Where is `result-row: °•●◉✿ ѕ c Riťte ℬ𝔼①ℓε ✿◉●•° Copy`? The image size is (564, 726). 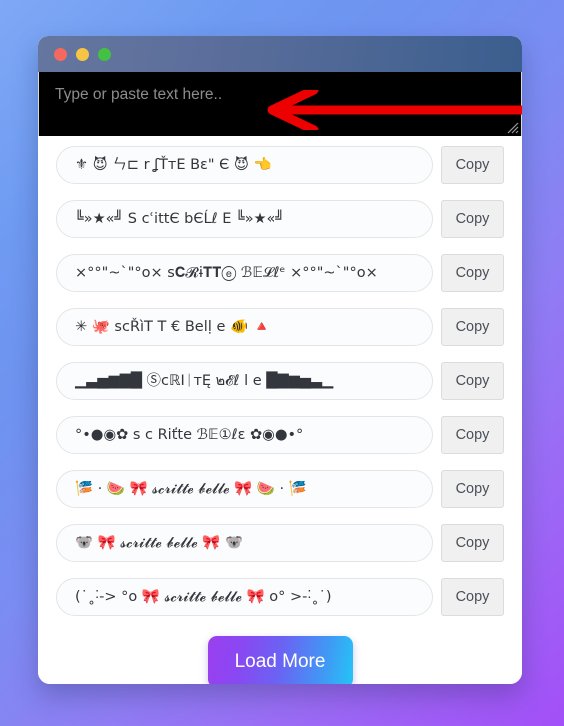 result-row: °•●◉✿ ѕ c Riťte ℬ𝔼①ℓε ✿◉●•° Copy is located at coordinates (280, 435).